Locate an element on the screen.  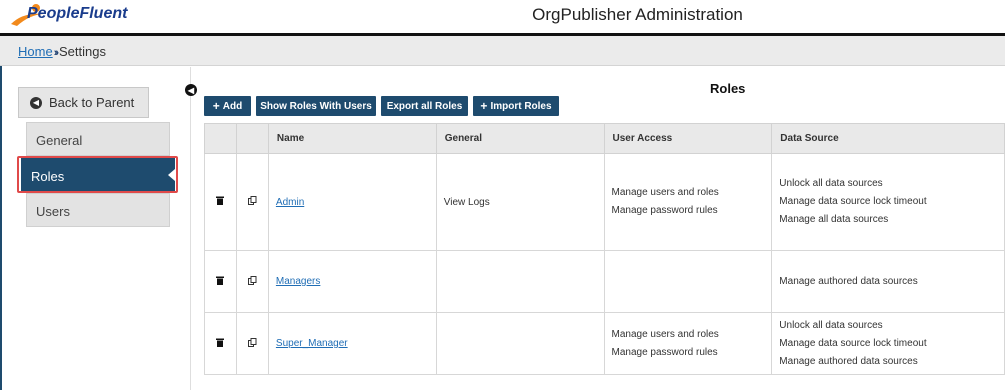
back-to-parent-button: ◀ Back to Parent is located at coordinates (83, 102).